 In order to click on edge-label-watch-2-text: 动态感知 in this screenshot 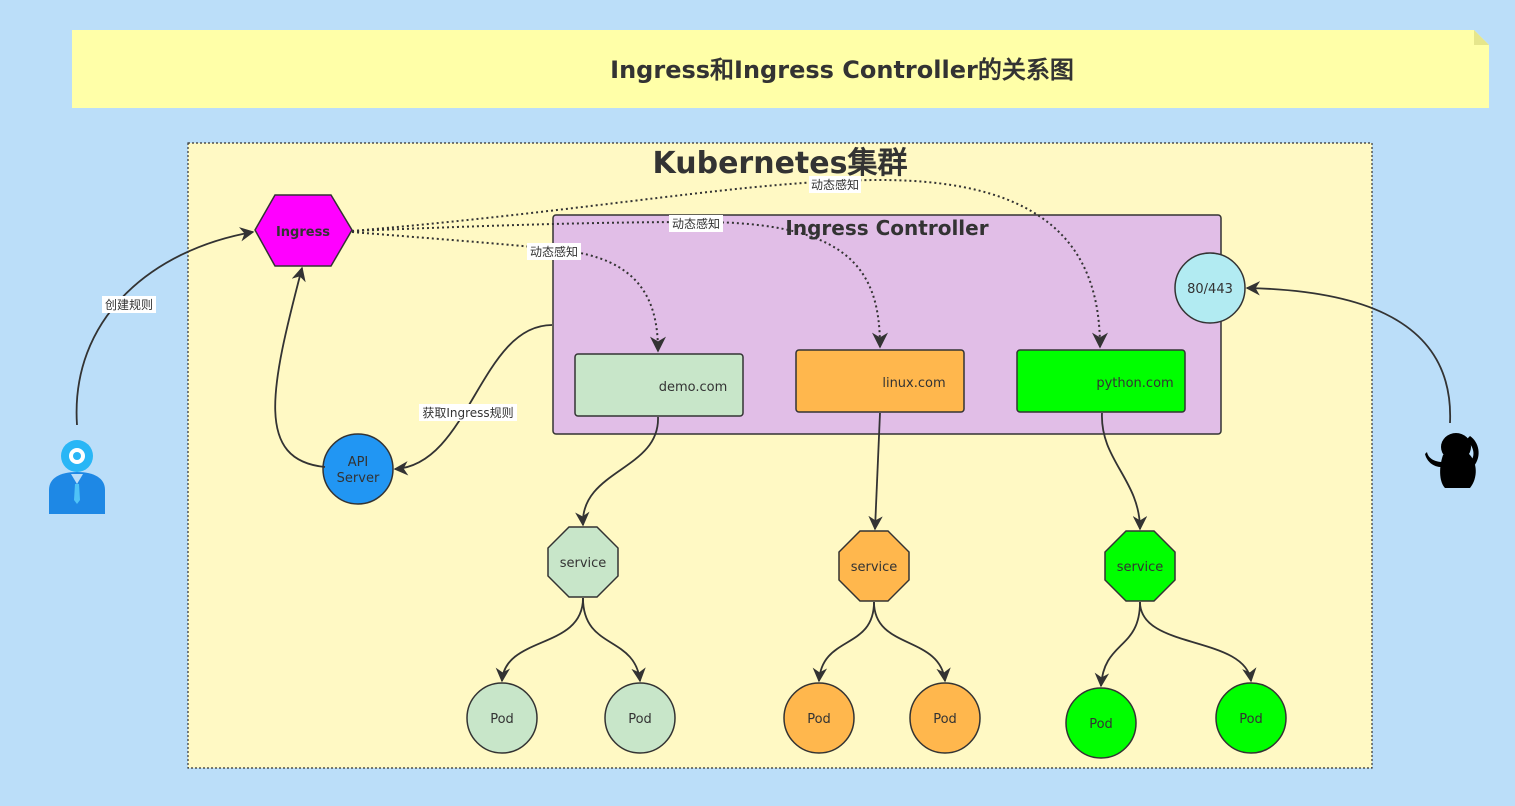, I will do `click(696, 223)`.